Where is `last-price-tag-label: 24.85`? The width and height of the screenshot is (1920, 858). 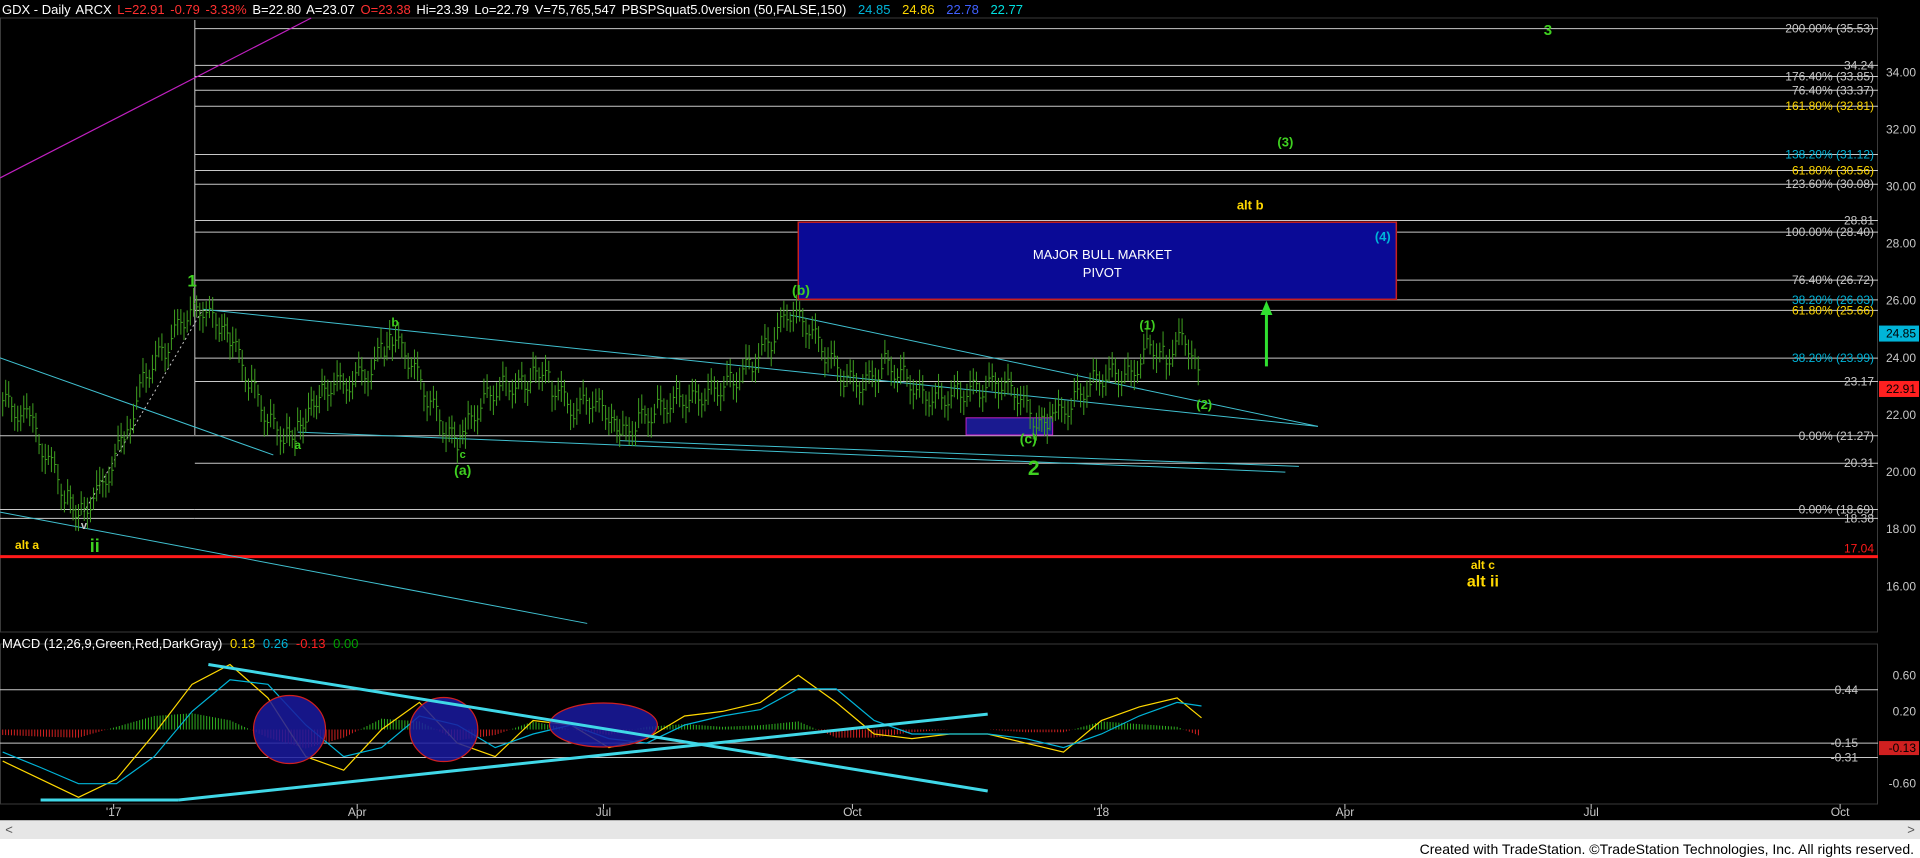
last-price-tag-label: 24.85 is located at coordinates (1901, 334).